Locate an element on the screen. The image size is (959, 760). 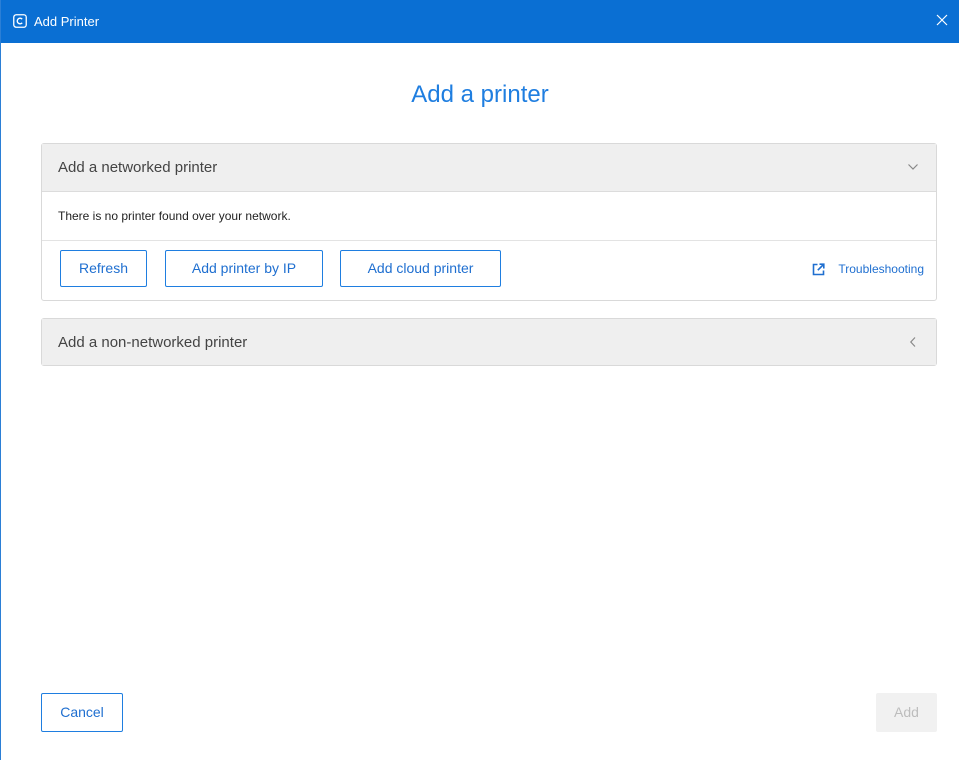
troubleshooting-link: Troubleshooting is located at coordinates (867, 269).